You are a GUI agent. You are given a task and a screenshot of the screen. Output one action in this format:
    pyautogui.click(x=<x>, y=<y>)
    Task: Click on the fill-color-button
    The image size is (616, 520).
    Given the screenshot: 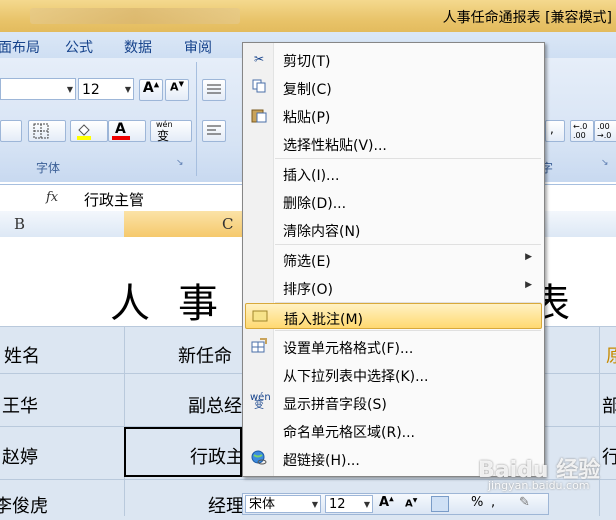 What is the action you would take?
    pyautogui.click(x=89, y=131)
    